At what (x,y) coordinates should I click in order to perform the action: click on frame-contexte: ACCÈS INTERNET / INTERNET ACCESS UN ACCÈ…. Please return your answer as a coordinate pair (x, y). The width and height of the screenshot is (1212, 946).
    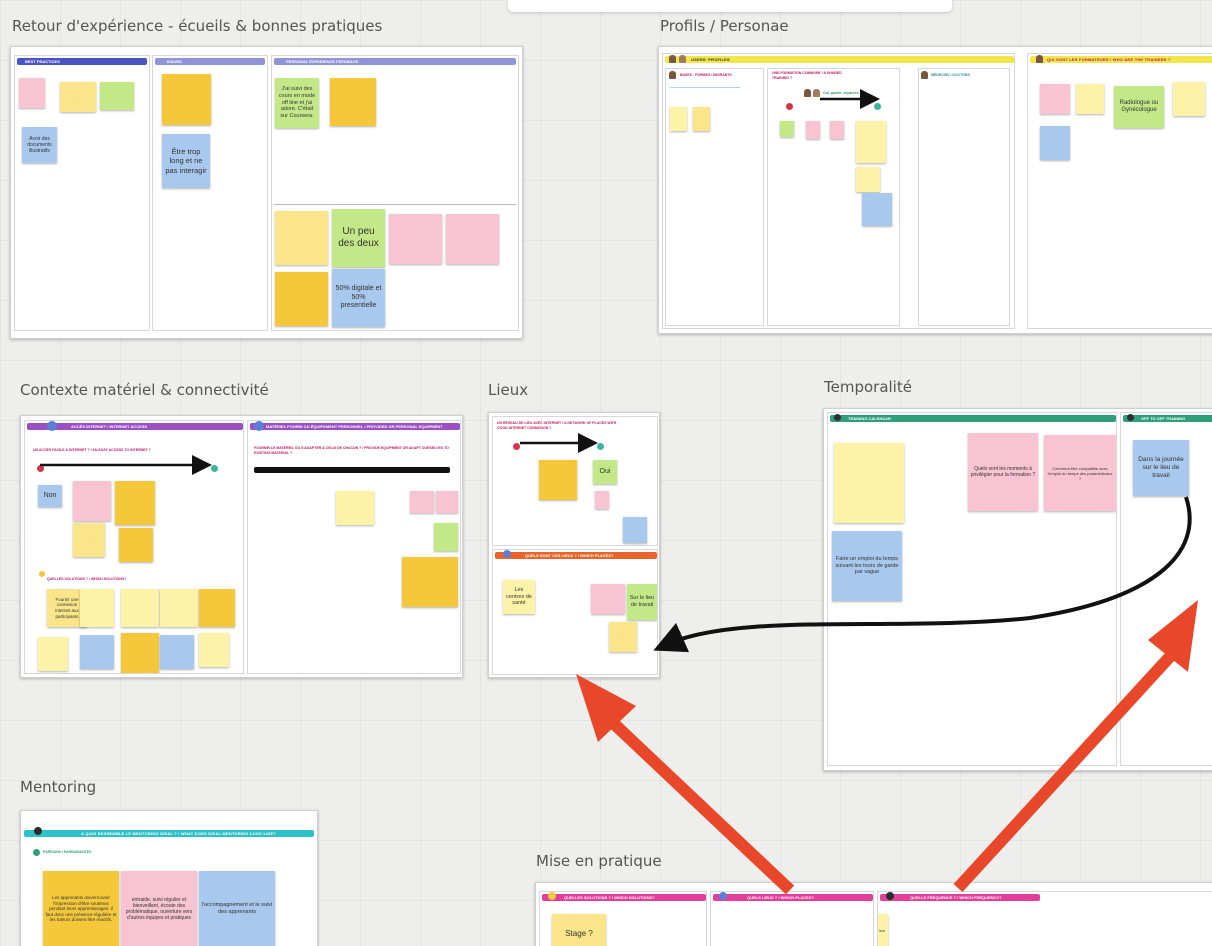
    Looking at the image, I should click on (241, 546).